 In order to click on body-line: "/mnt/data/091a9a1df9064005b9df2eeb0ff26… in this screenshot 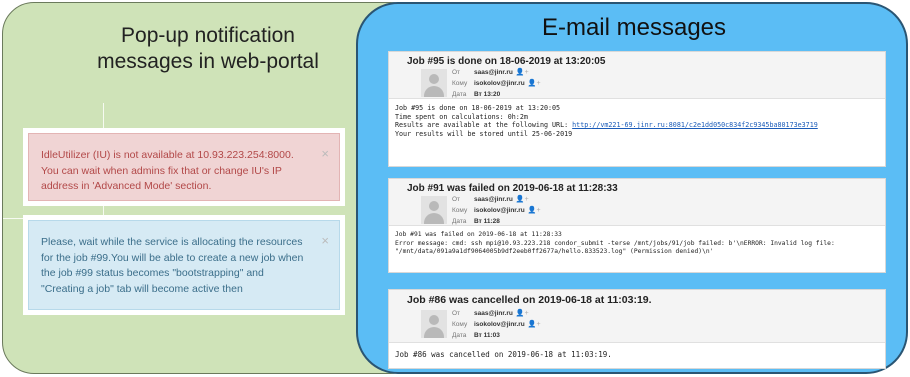, I will do `click(554, 252)`.